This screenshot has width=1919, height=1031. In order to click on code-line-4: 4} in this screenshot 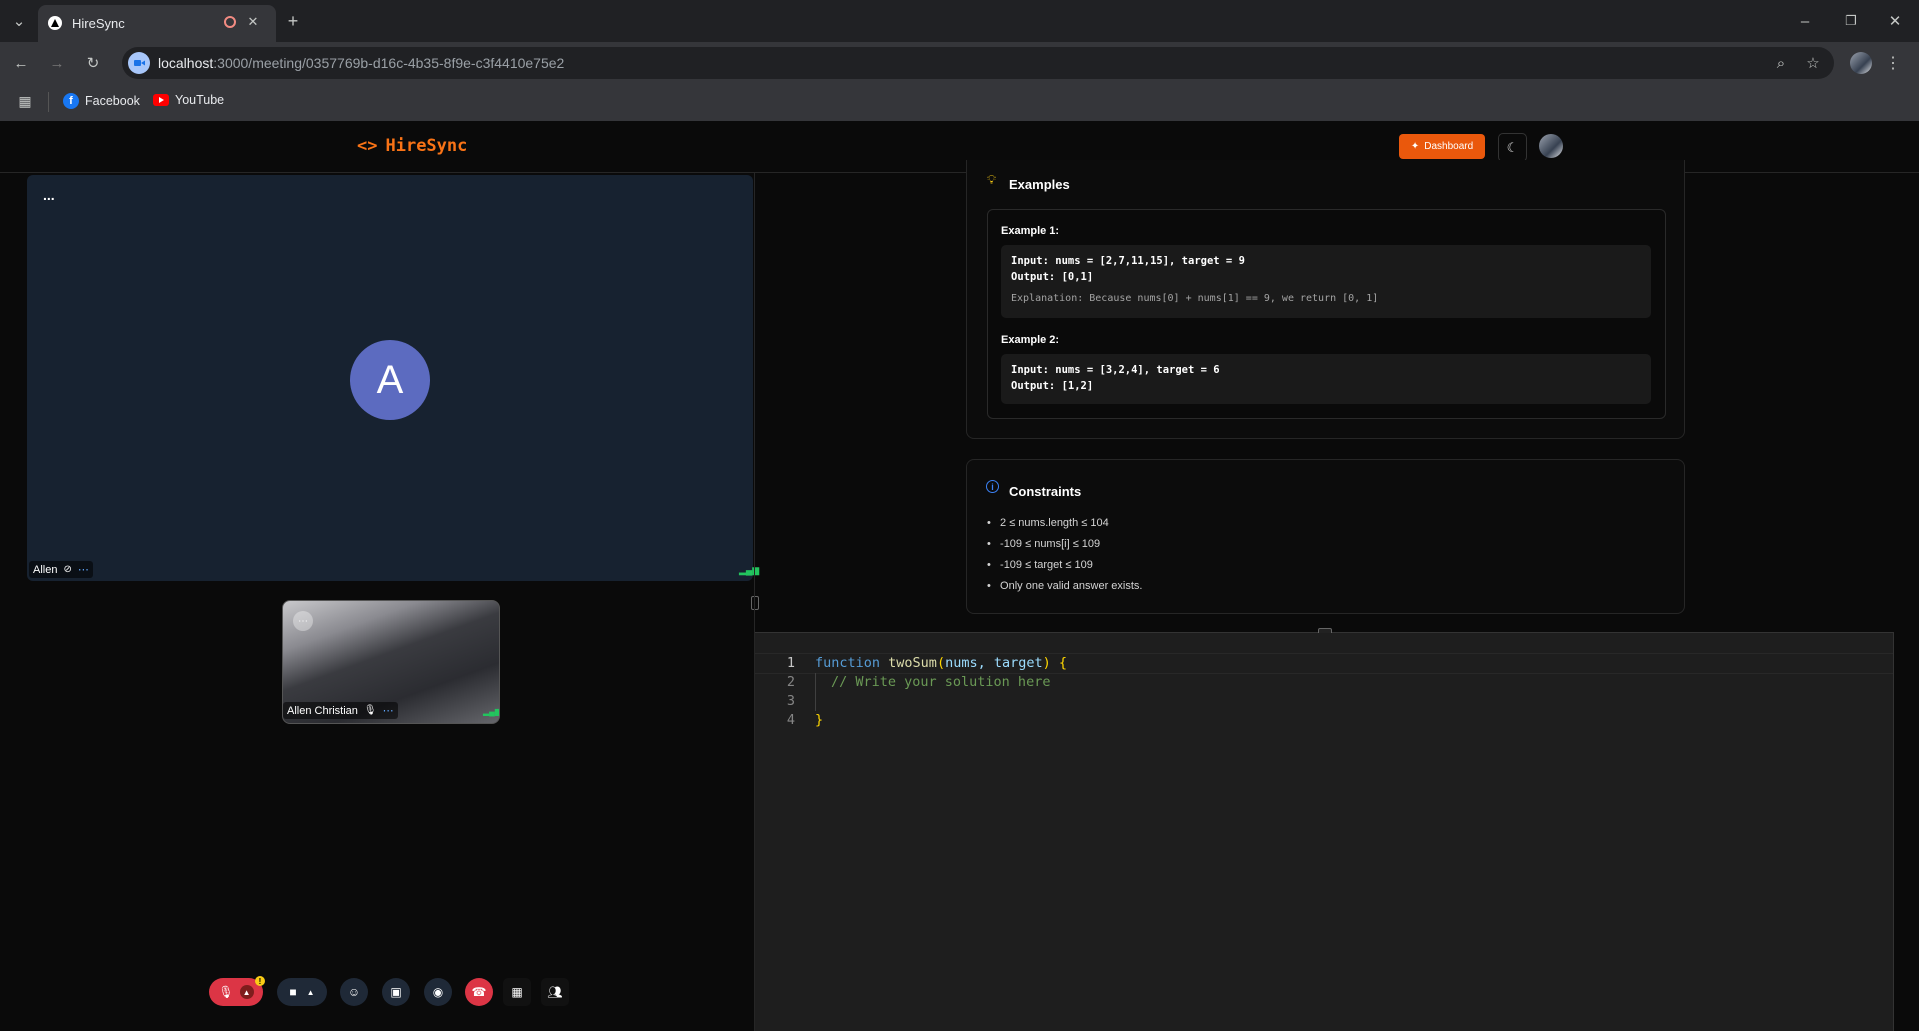, I will do `click(1205, 720)`.